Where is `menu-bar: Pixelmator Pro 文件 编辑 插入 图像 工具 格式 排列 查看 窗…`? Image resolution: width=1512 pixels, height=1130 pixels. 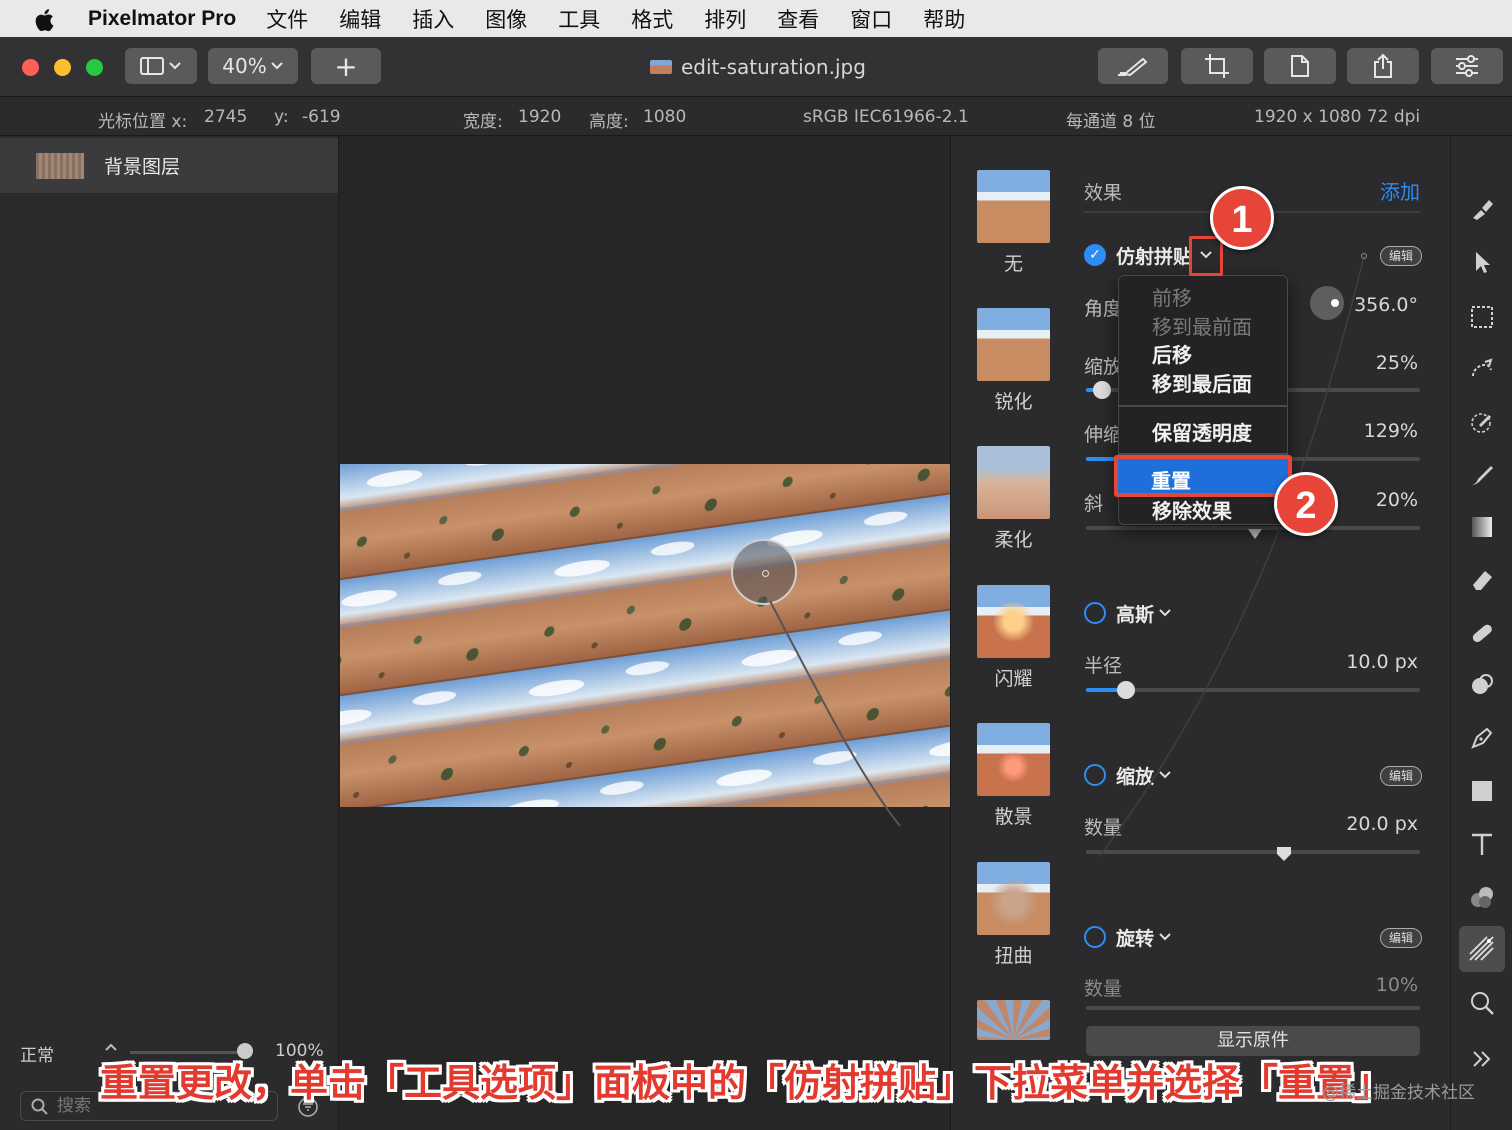
menu-bar: Pixelmator Pro 文件 编辑 插入 图像 工具 格式 排列 查看 窗… is located at coordinates (756, 18).